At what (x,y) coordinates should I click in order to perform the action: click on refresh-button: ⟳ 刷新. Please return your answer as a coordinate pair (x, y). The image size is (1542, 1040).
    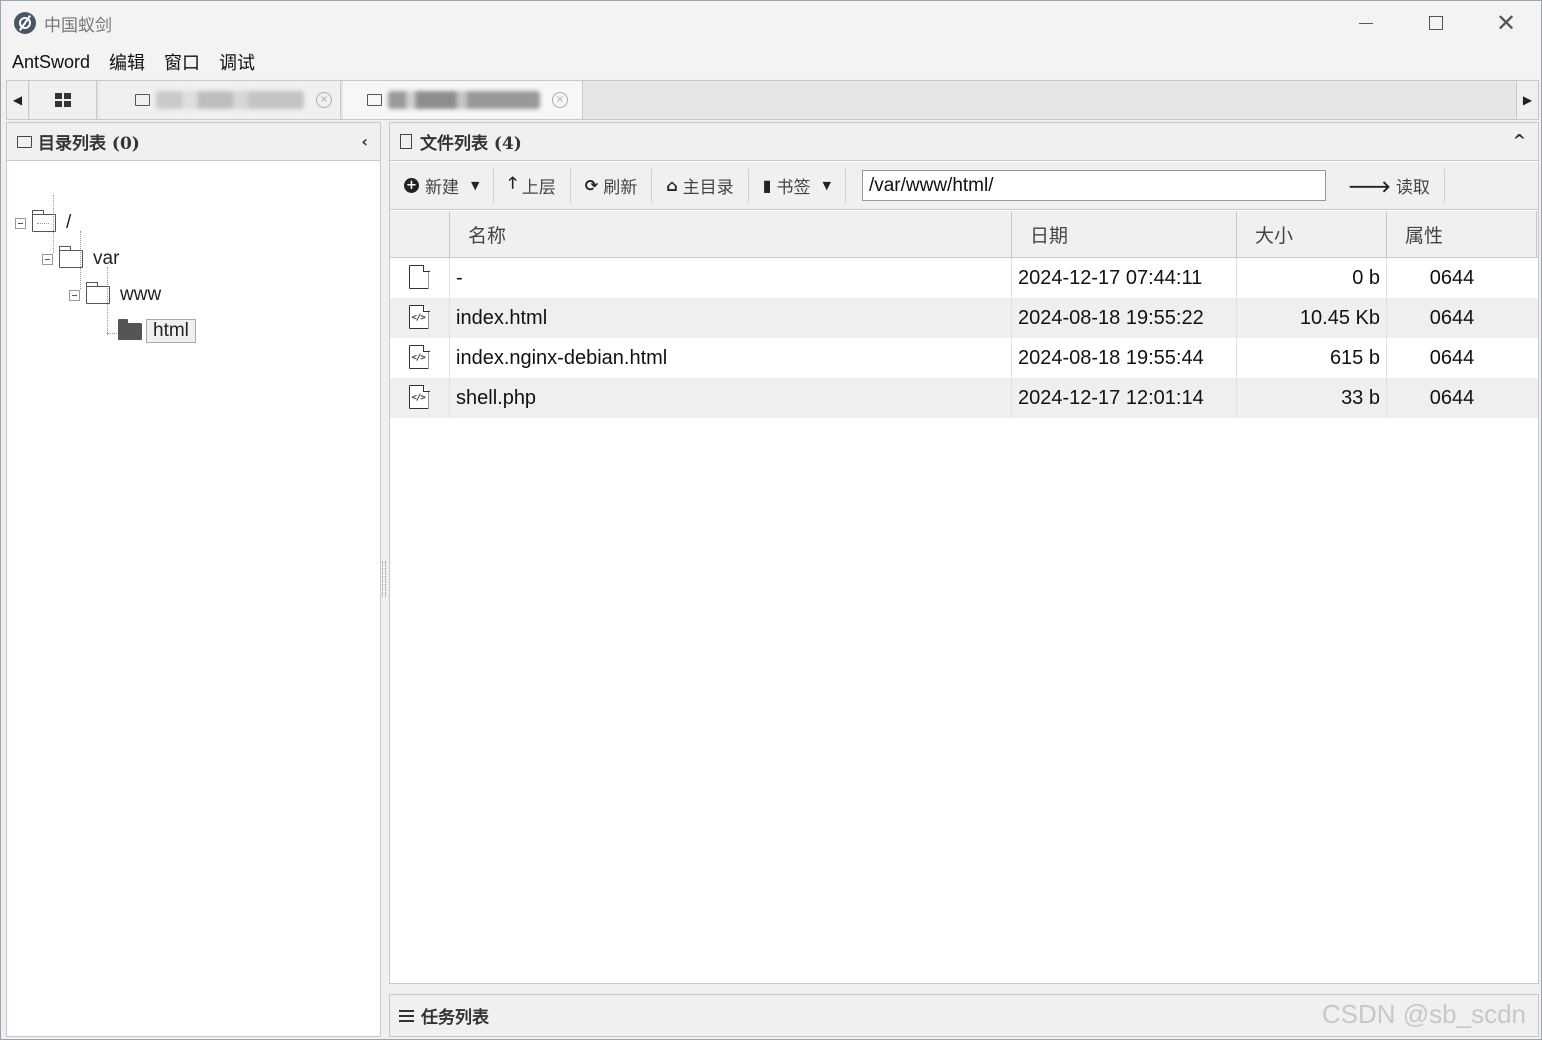
    Looking at the image, I should click on (612, 185).